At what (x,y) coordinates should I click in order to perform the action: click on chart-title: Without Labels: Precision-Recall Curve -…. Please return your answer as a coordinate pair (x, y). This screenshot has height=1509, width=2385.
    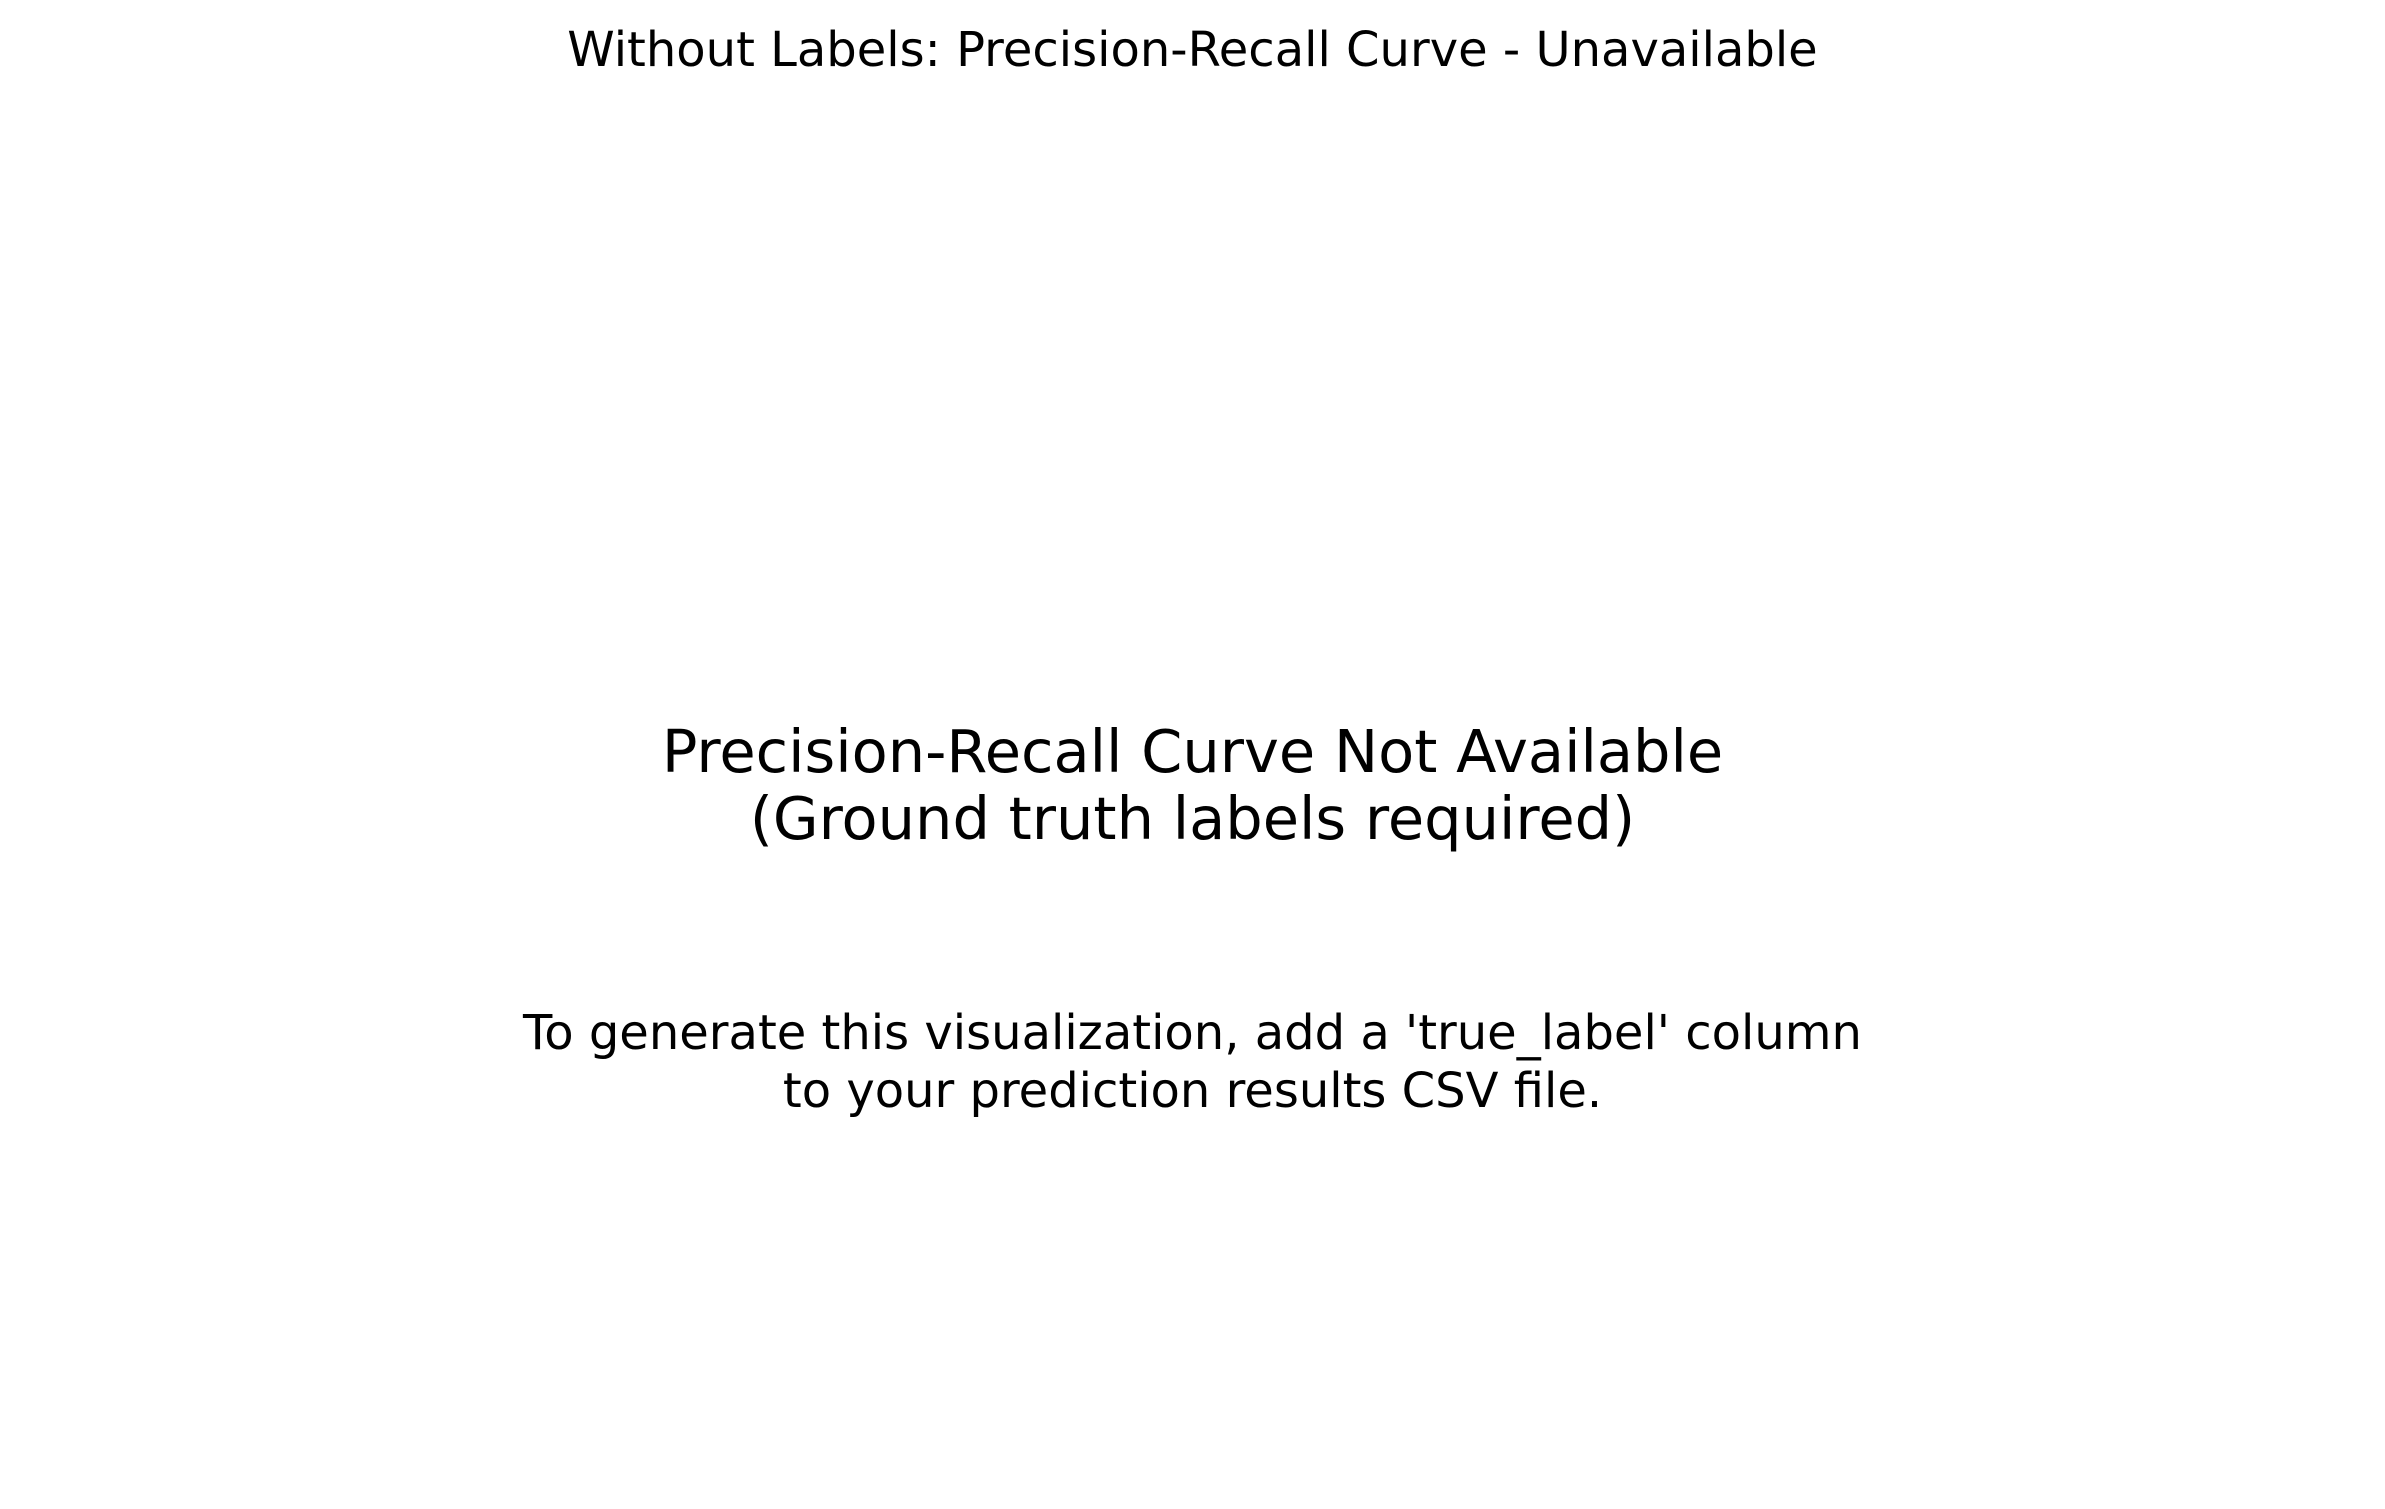
    Looking at the image, I should click on (1192, 50).